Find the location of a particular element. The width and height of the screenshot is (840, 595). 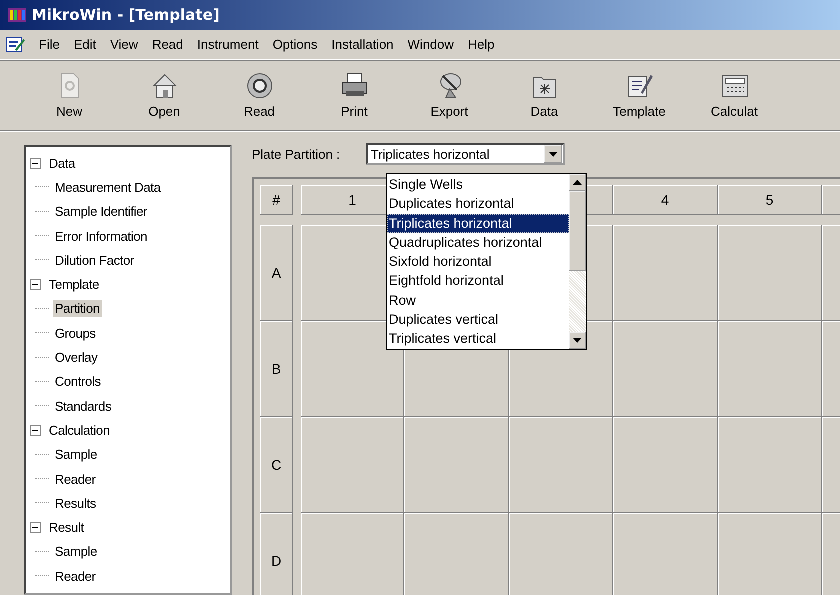

dropdown-option: Duplicates horizontal is located at coordinates (478, 204).